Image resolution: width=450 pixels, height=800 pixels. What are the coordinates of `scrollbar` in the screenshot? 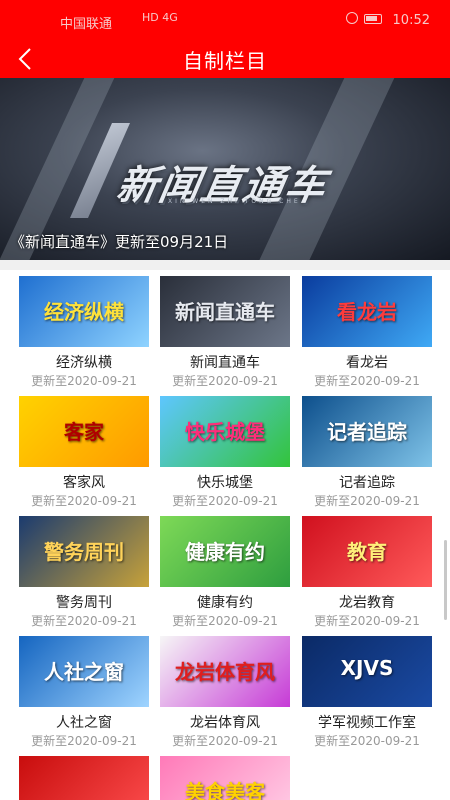 It's located at (445, 580).